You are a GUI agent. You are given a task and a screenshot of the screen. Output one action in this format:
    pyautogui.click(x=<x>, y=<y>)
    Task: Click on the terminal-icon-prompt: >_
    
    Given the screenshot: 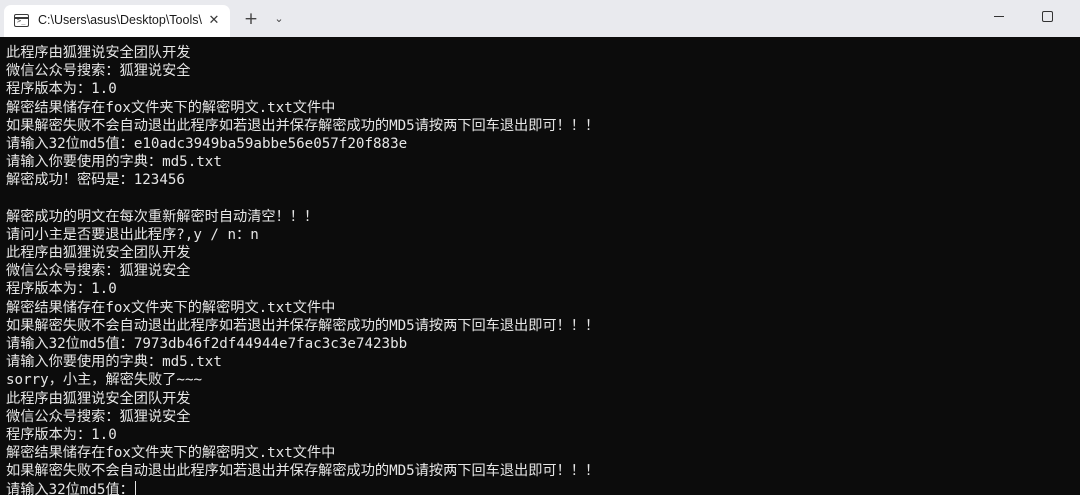 What is the action you would take?
    pyautogui.click(x=21, y=21)
    